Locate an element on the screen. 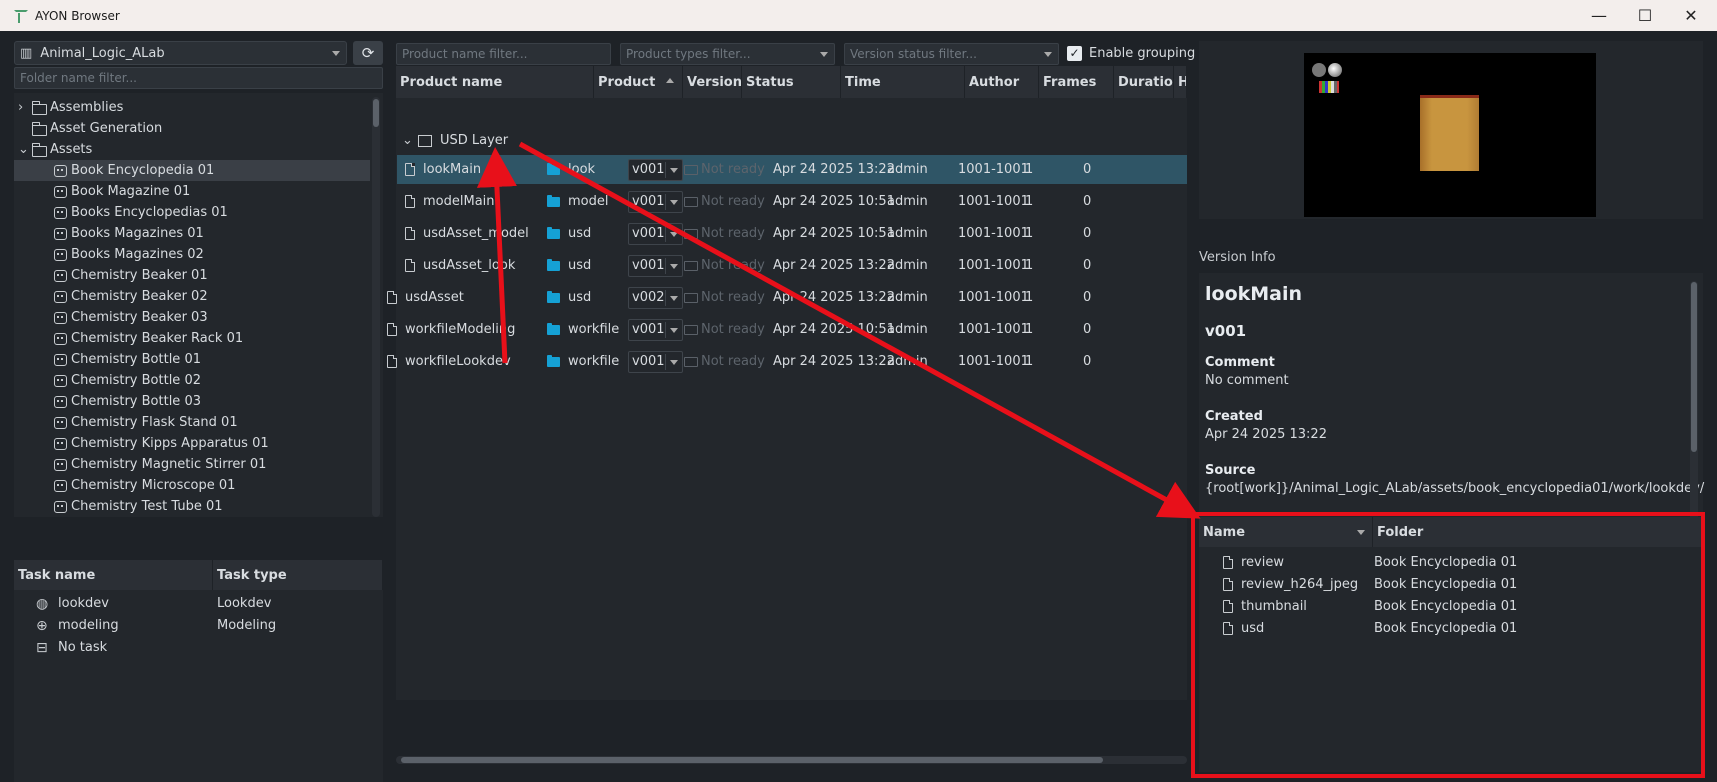  folder-item: Chemistry Beaker 01 is located at coordinates (192, 275).